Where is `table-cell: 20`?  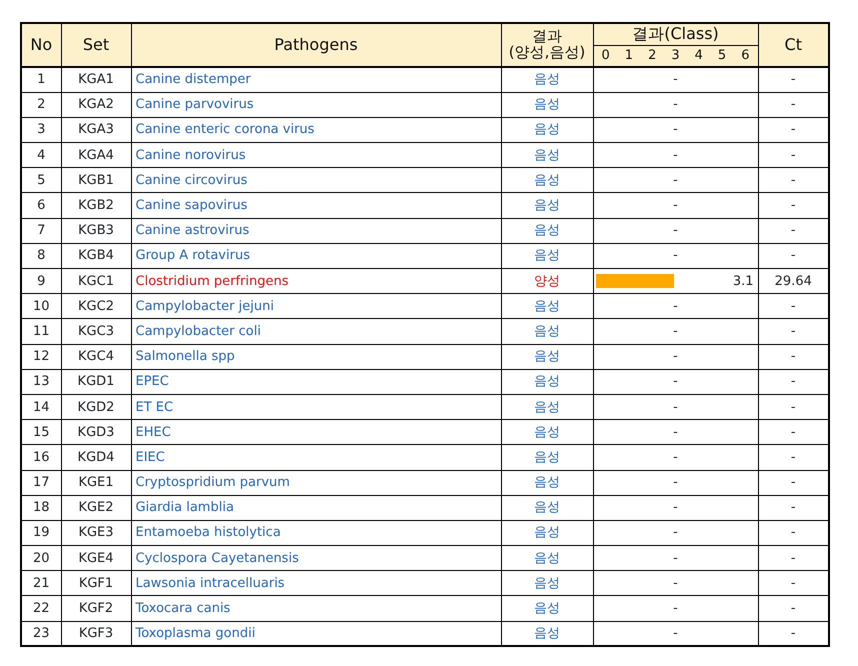 table-cell: 20 is located at coordinates (41, 558).